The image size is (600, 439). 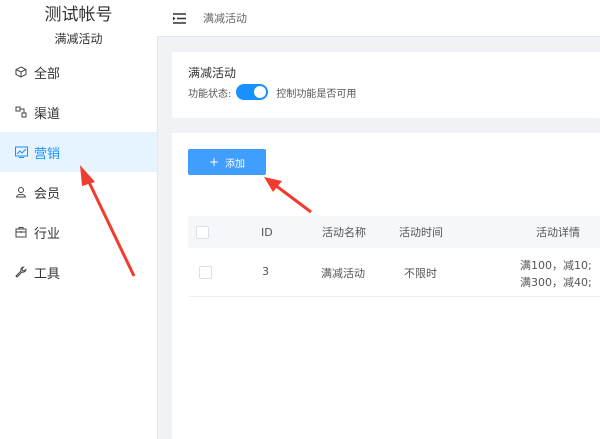 What do you see at coordinates (21, 232) in the screenshot?
I see `briefcase-icon` at bounding box center [21, 232].